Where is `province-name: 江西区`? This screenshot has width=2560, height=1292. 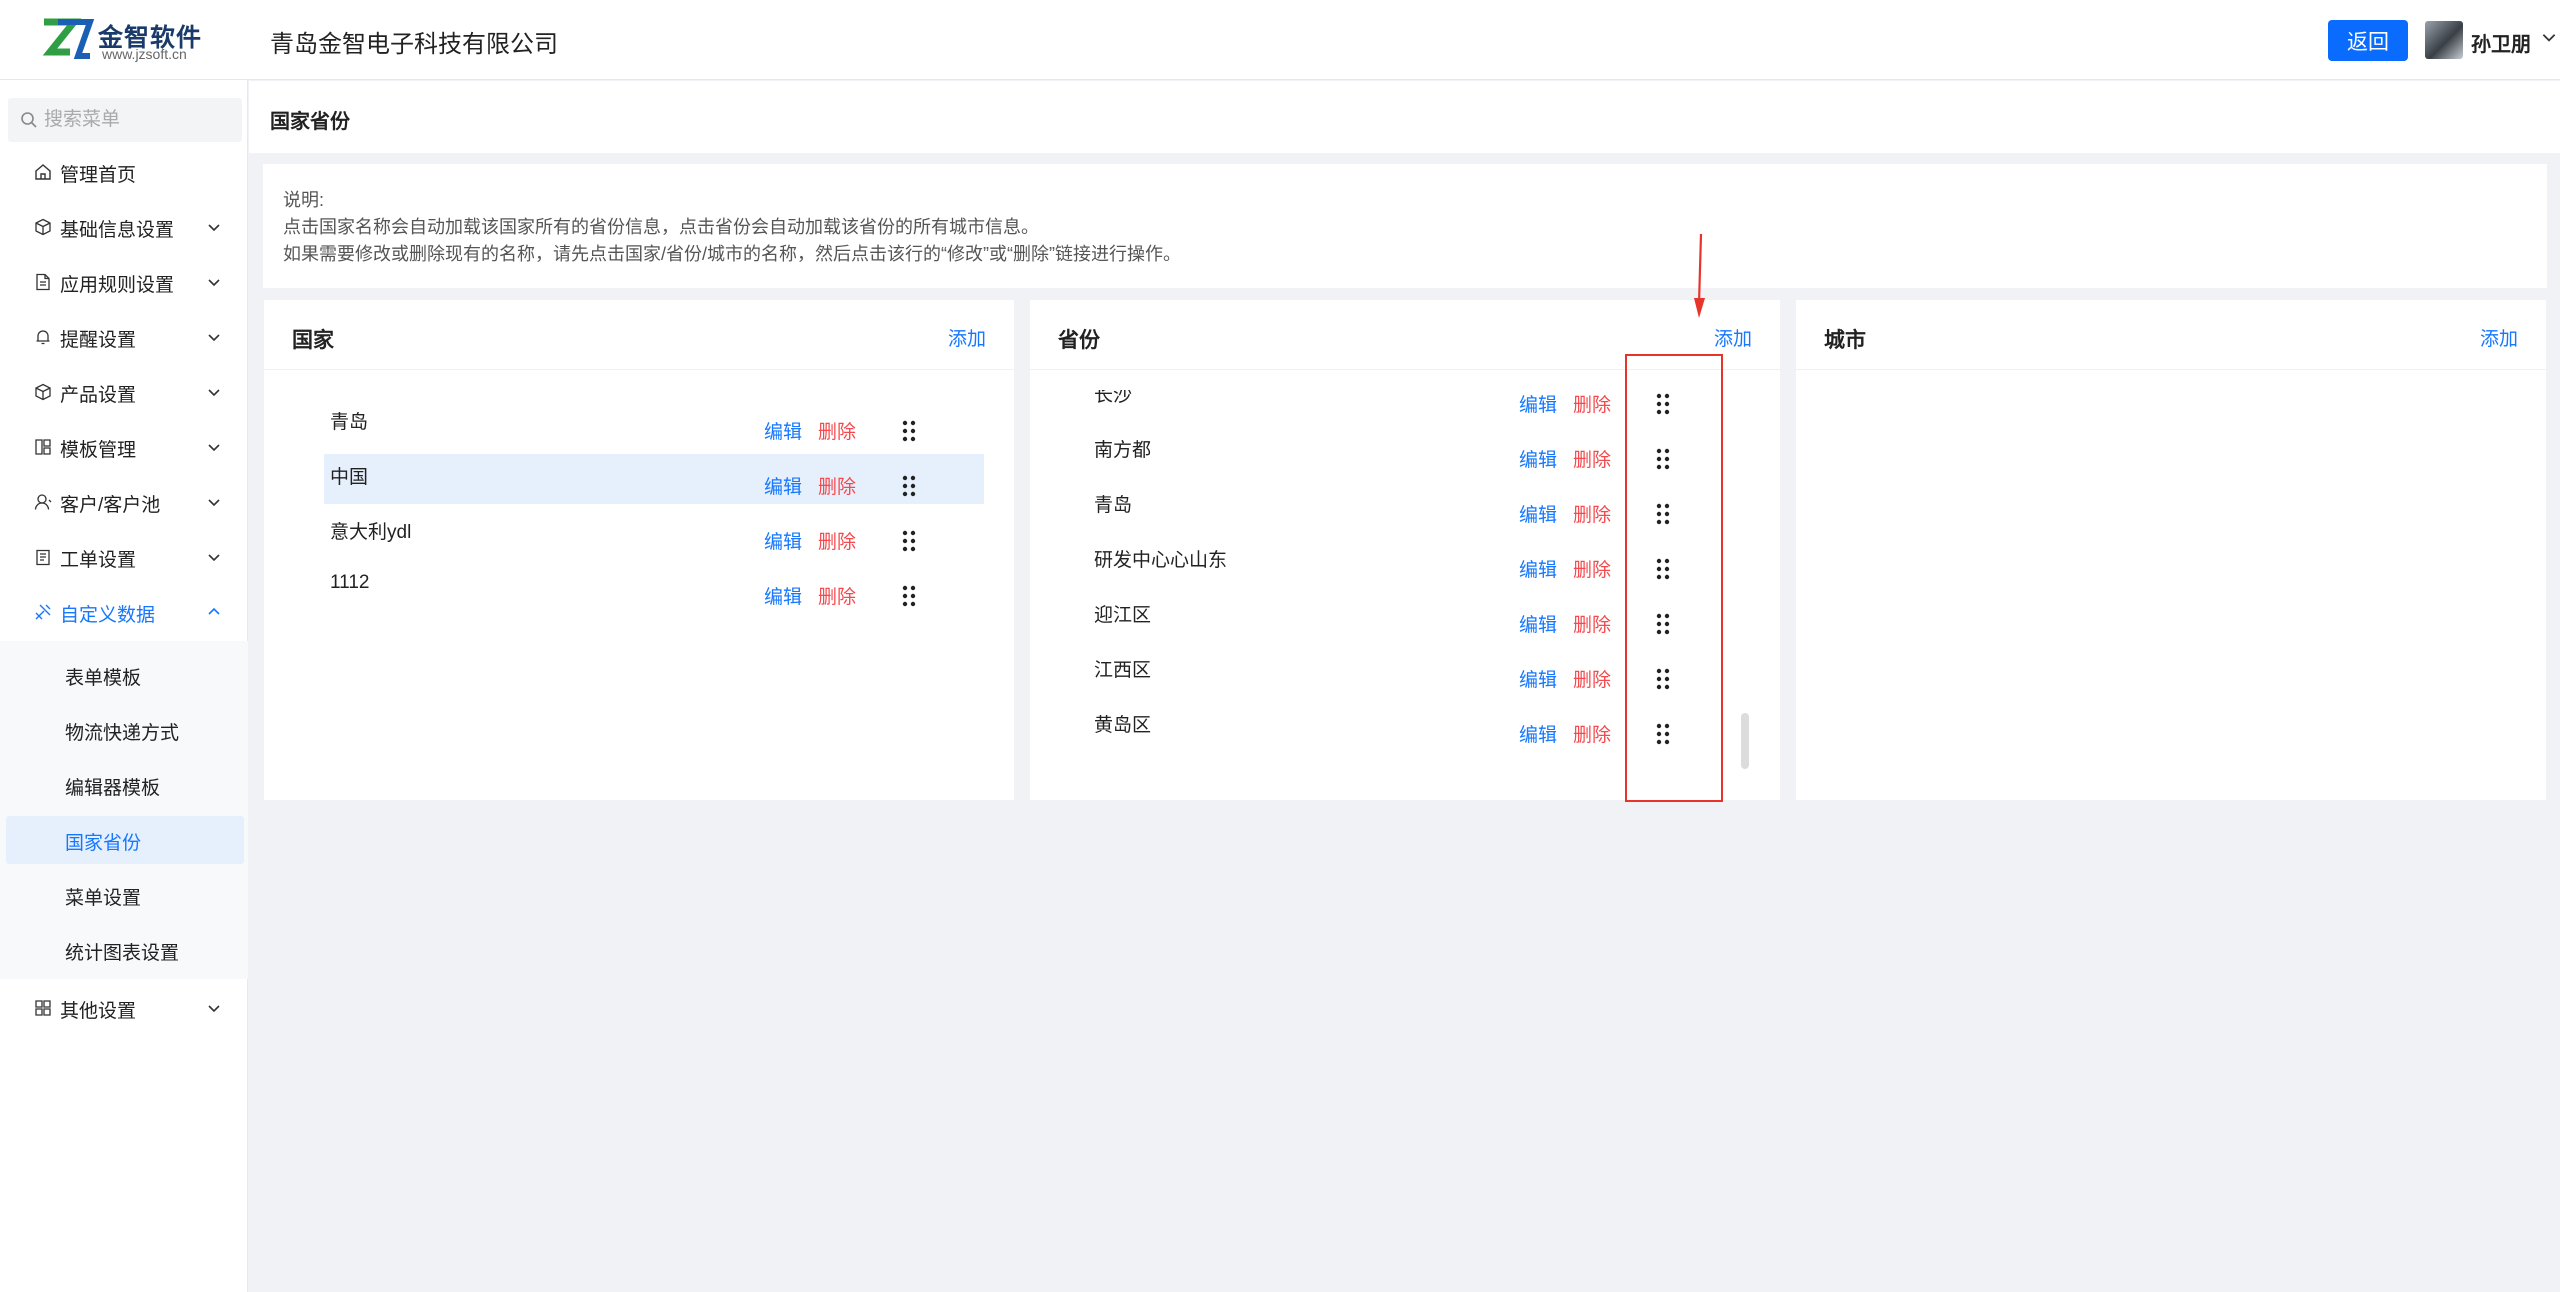
province-name: 江西区 is located at coordinates (1122, 668).